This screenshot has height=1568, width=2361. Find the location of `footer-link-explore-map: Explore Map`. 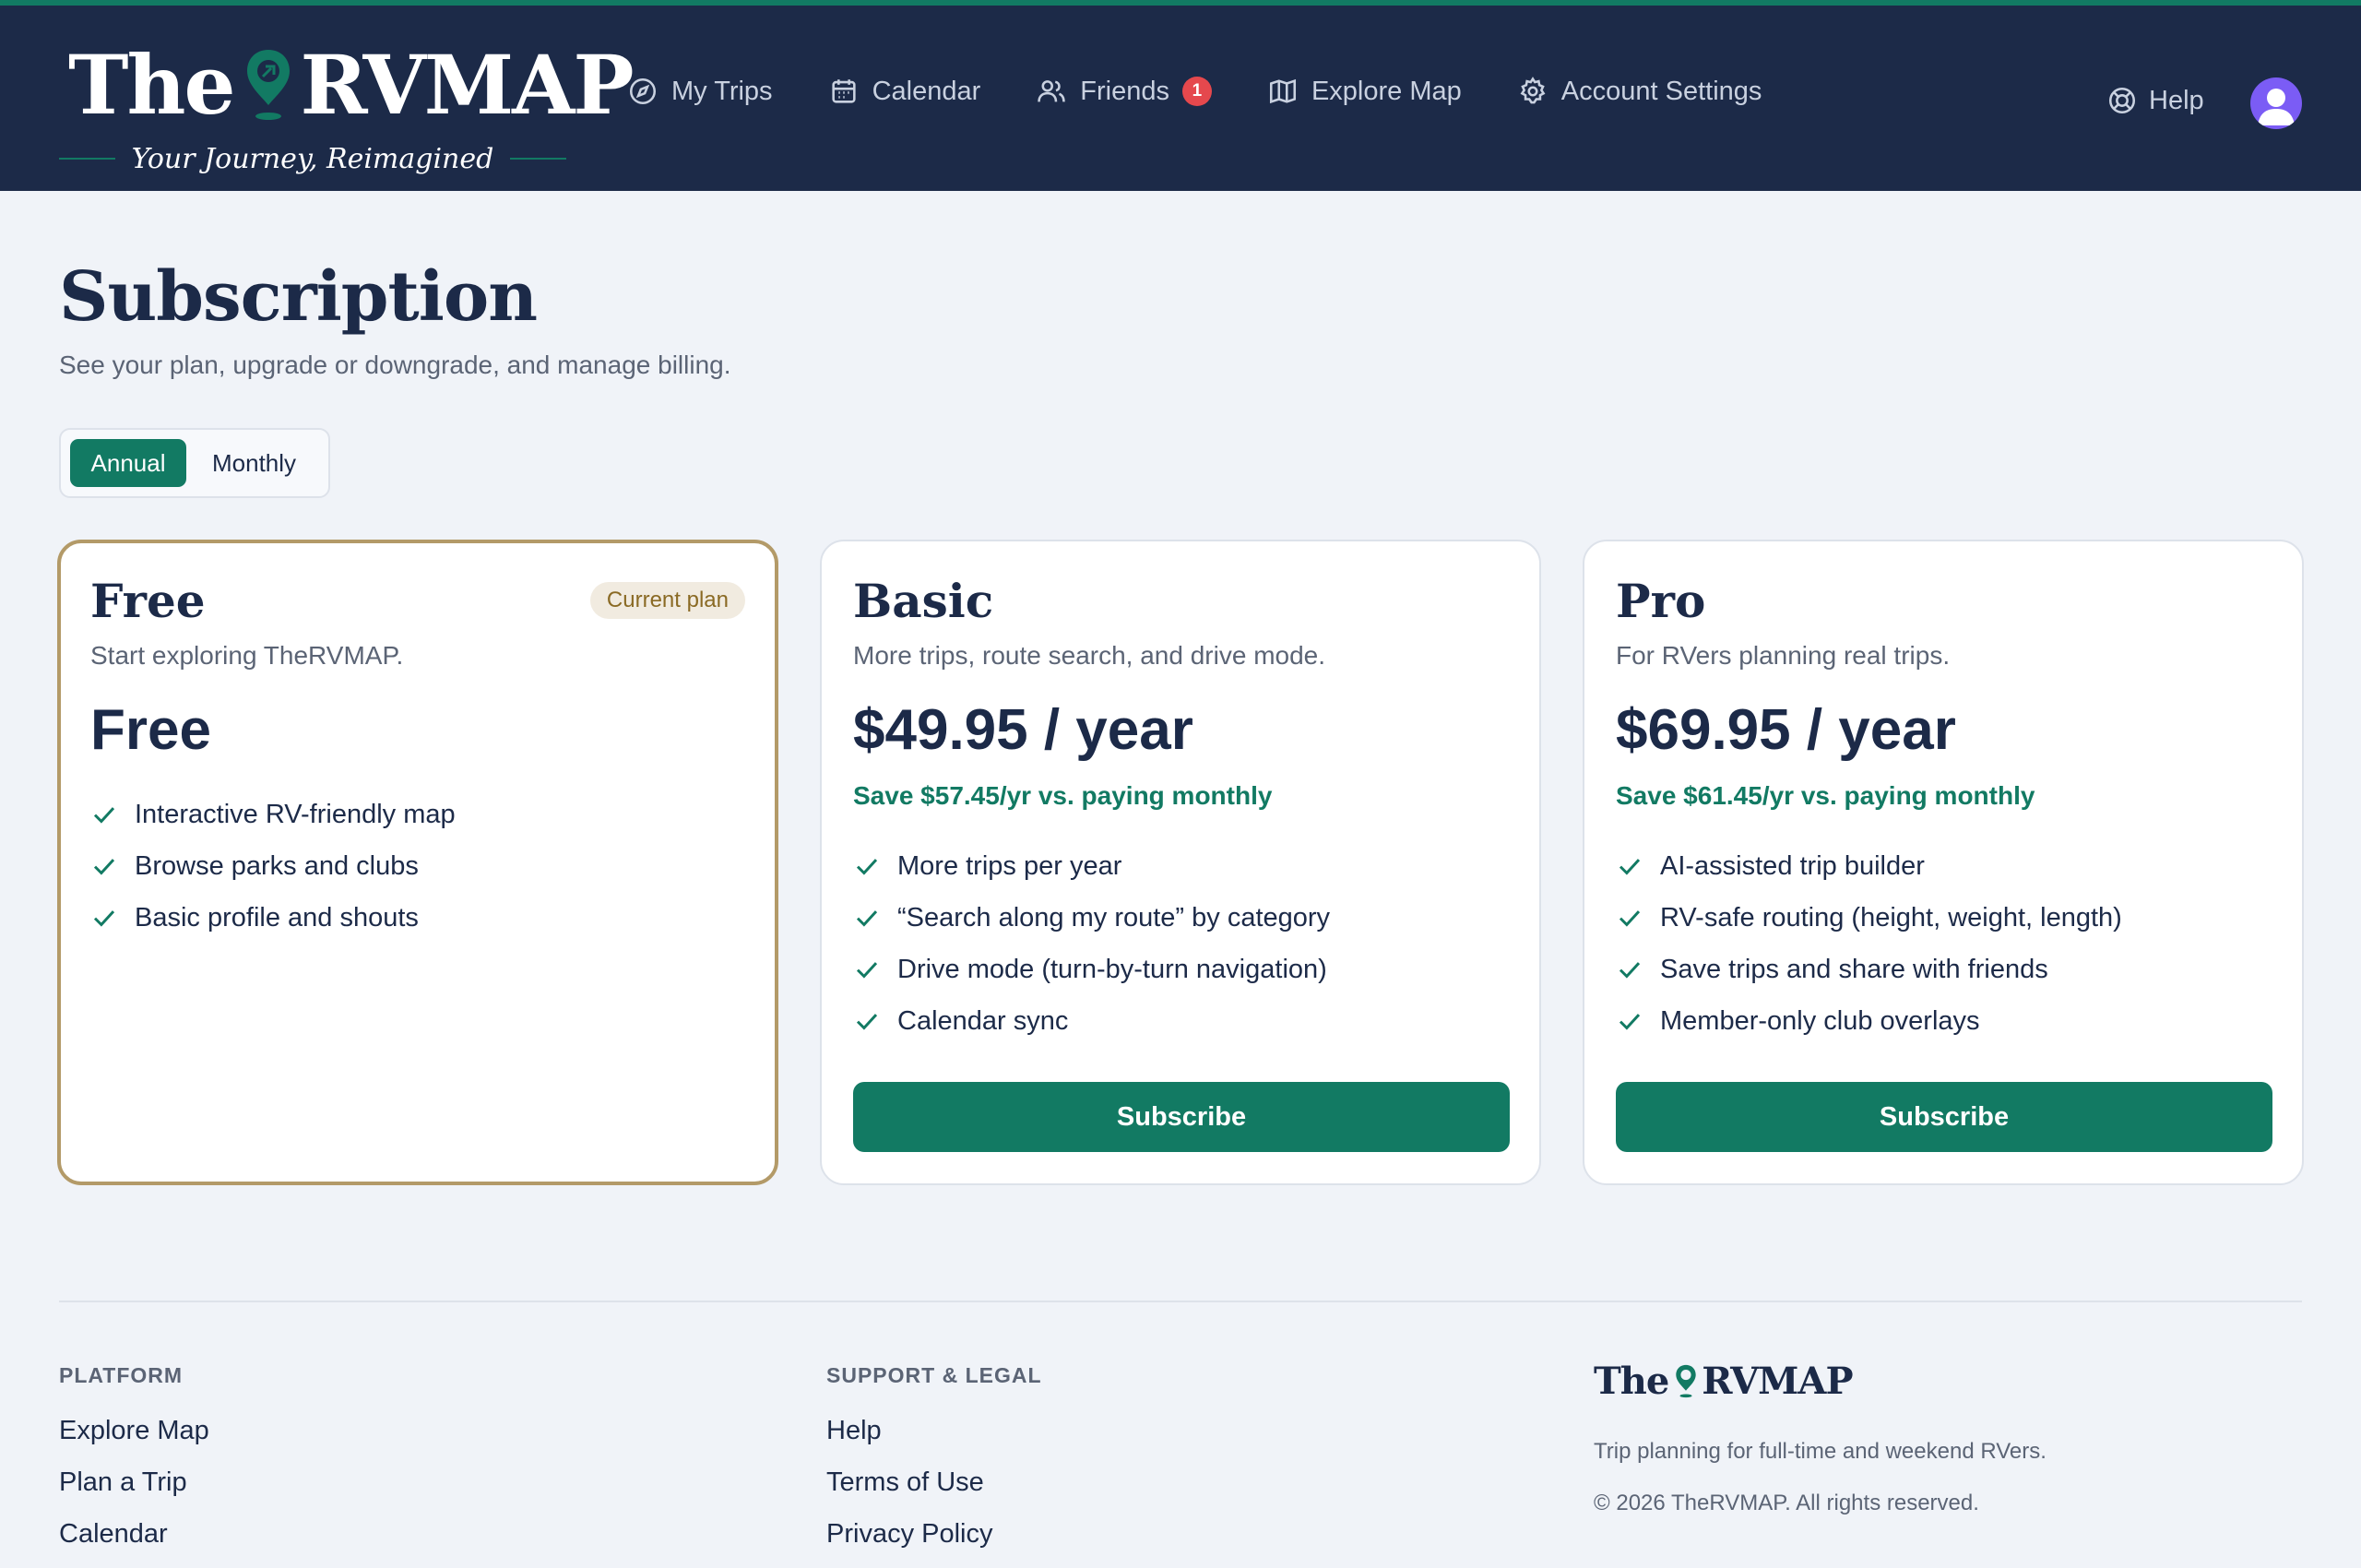

footer-link-explore-map: Explore Map is located at coordinates (134, 1441).